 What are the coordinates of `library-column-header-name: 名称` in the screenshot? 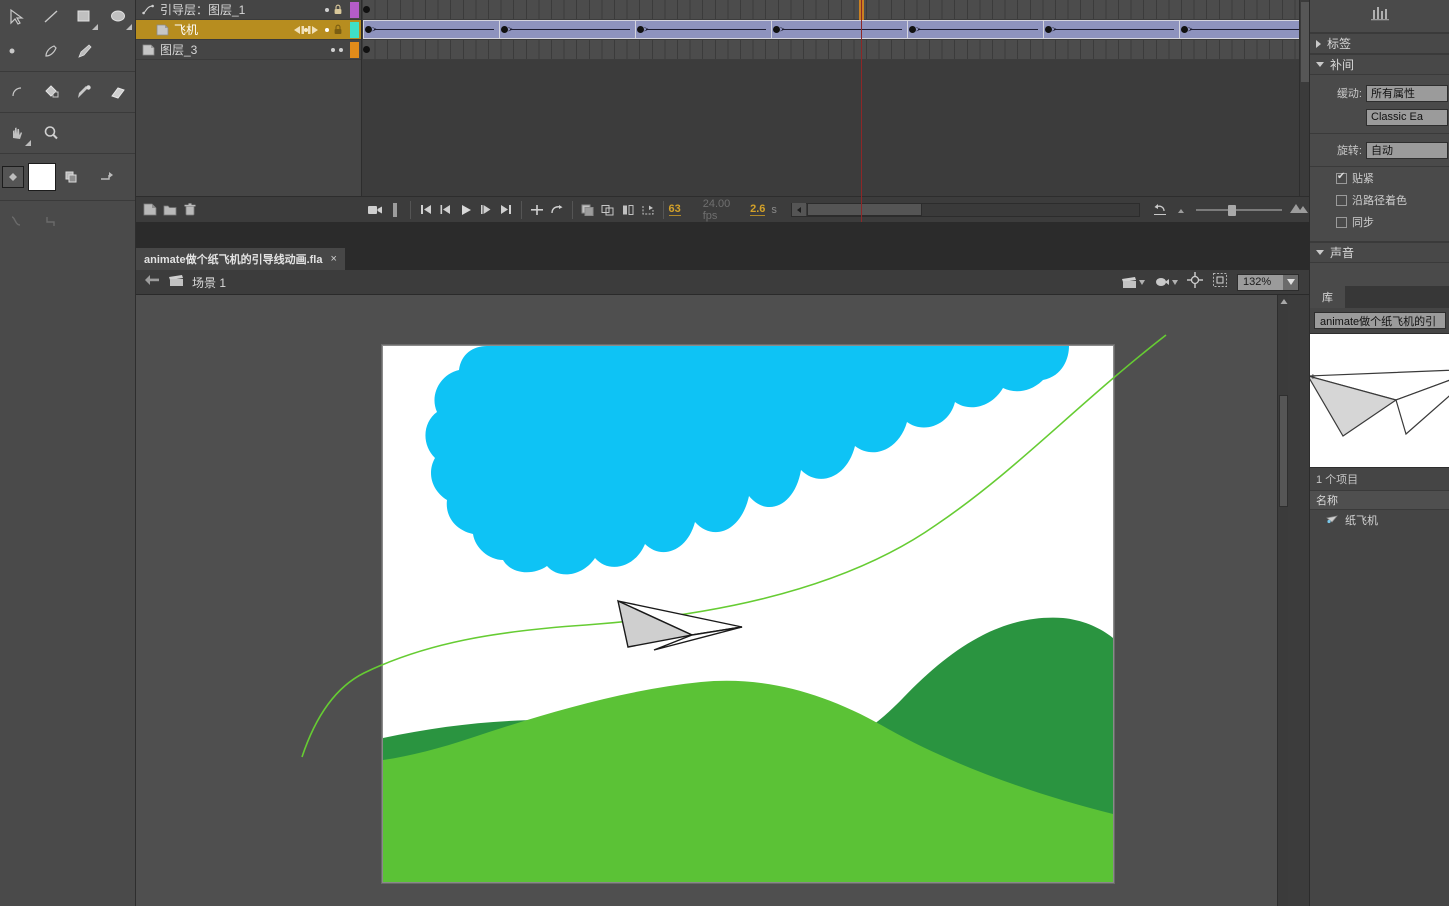 It's located at (1379, 500).